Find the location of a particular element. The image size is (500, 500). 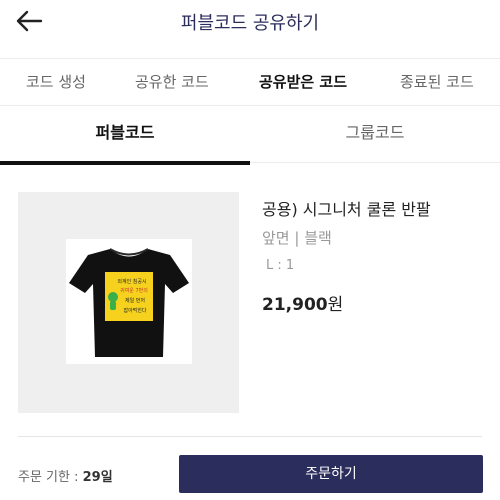

tshirt-image: 외계인 침공시 귀여운 7번의 제일 먼저 잡아먹힌다 is located at coordinates (129, 301).